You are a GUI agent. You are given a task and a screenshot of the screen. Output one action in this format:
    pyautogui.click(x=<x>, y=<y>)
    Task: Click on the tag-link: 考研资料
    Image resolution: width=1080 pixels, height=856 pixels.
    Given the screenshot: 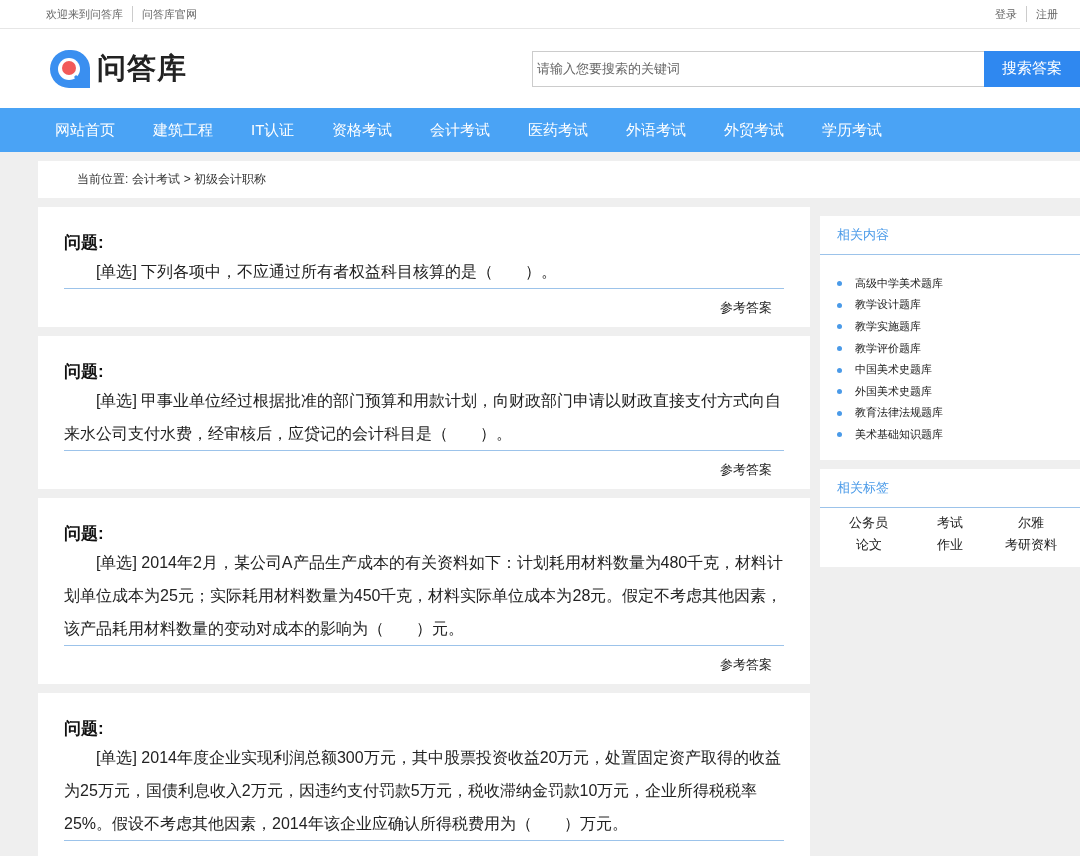 What is the action you would take?
    pyautogui.click(x=1030, y=544)
    